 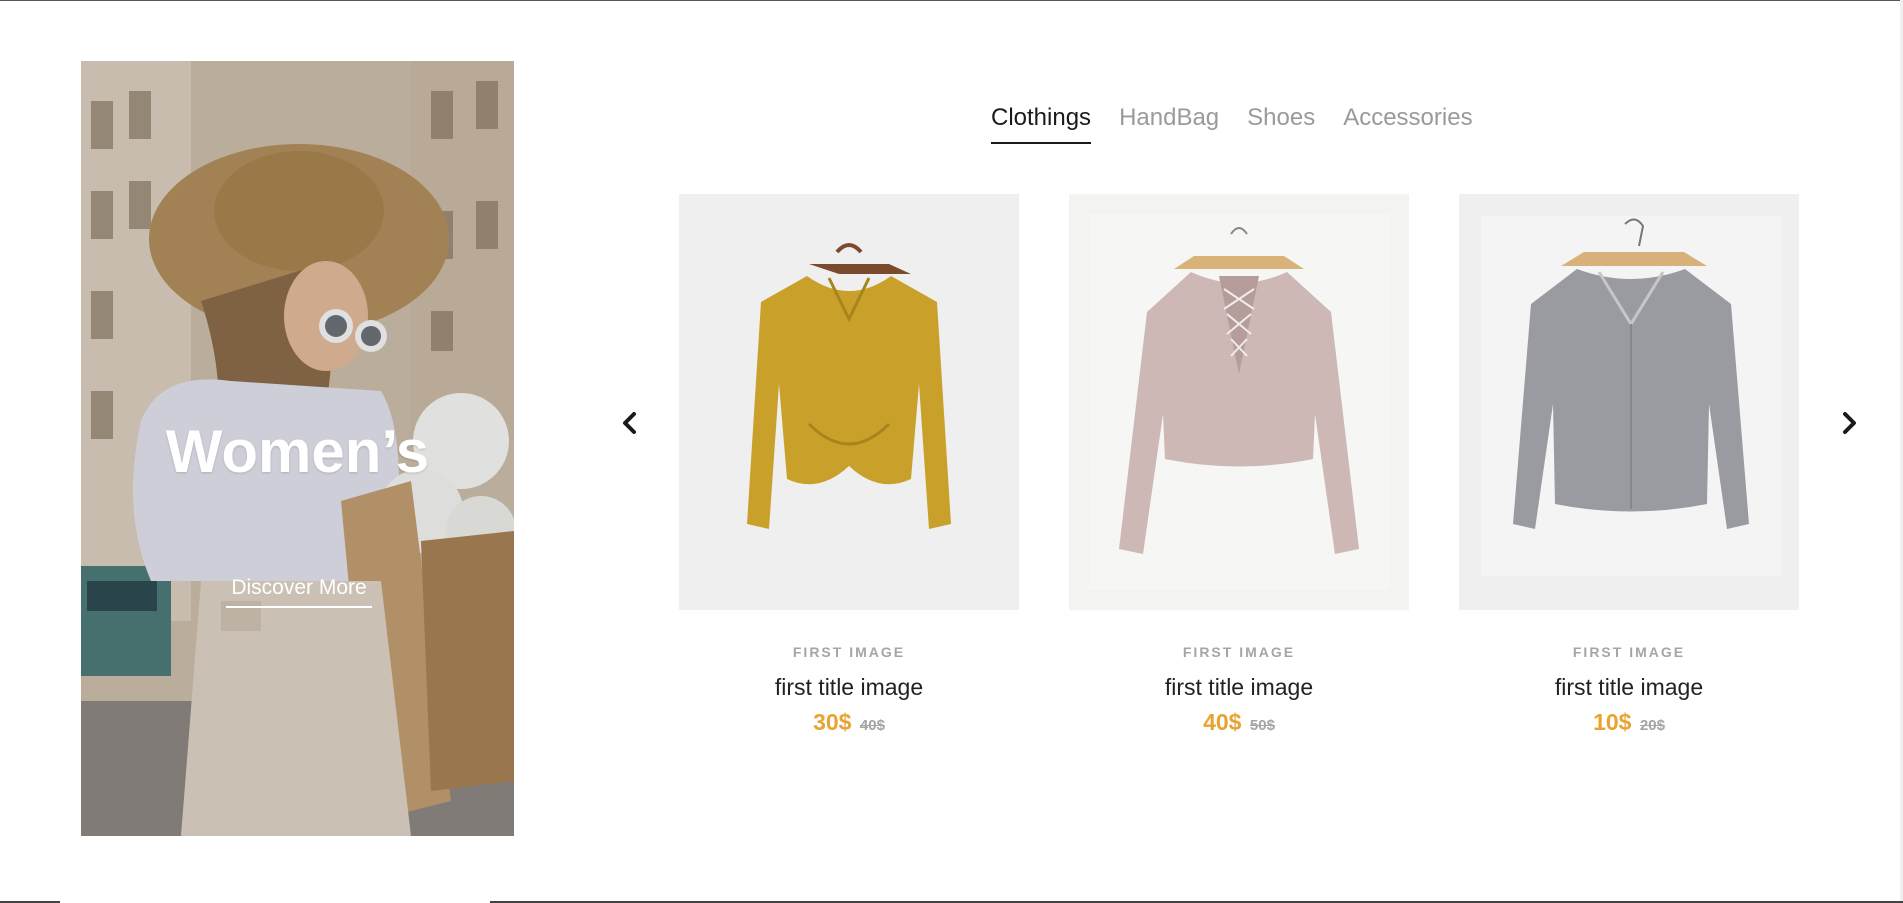 I want to click on product-prices: 30$ 40$, so click(x=849, y=722).